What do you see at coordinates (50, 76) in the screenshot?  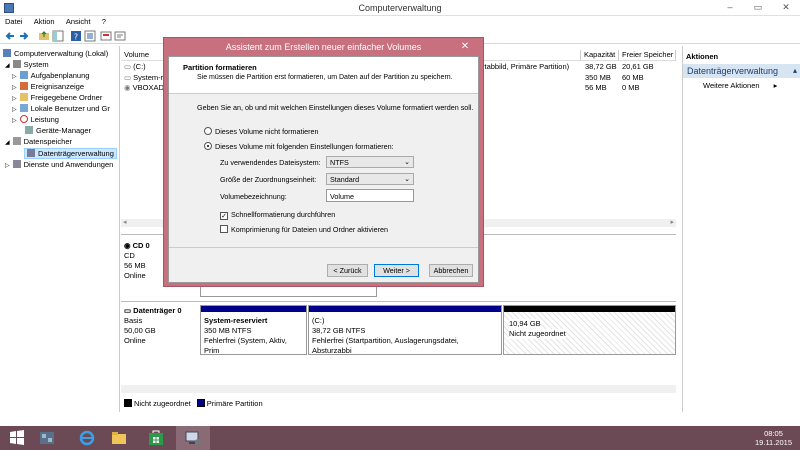 I see `tree-item-aufgabenplanung: ▷ Aufgabenplanung` at bounding box center [50, 76].